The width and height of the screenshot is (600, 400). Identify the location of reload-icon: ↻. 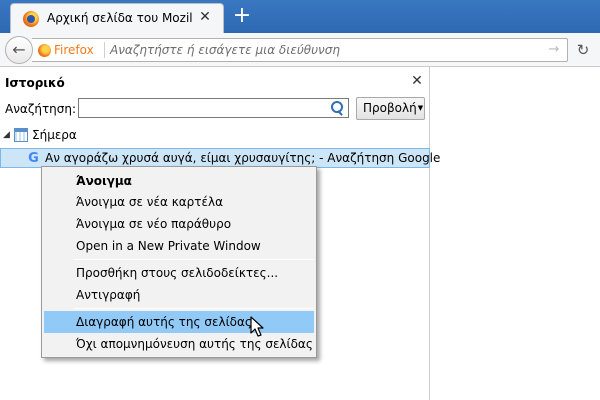
(583, 50).